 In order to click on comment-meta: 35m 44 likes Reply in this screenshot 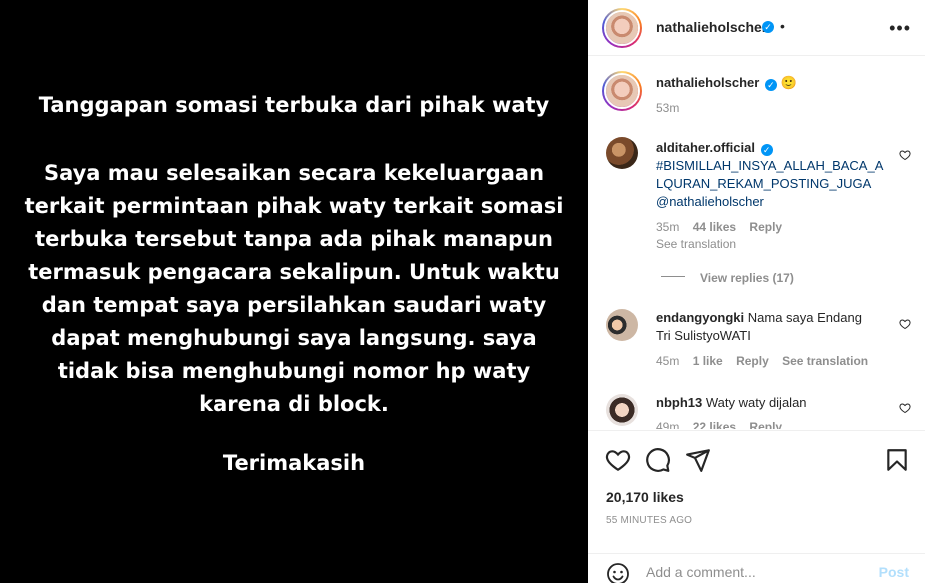, I will do `click(719, 227)`.